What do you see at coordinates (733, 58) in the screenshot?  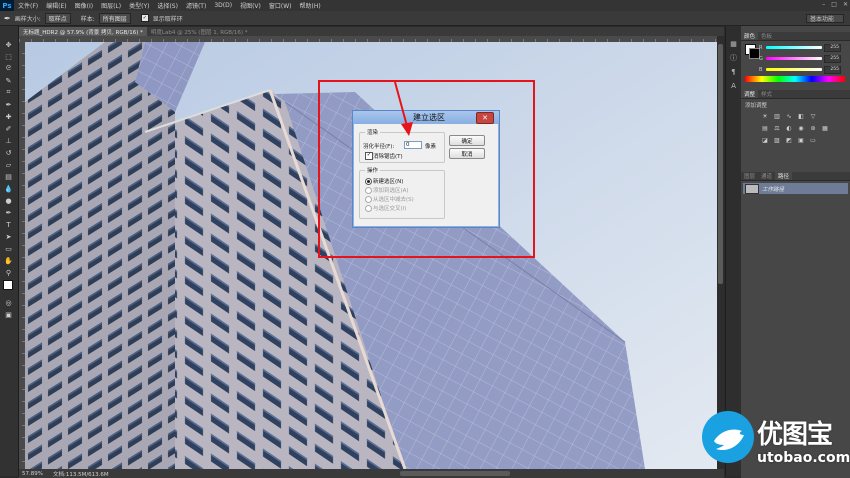 I see `properties-panel-icon: ⓘ` at bounding box center [733, 58].